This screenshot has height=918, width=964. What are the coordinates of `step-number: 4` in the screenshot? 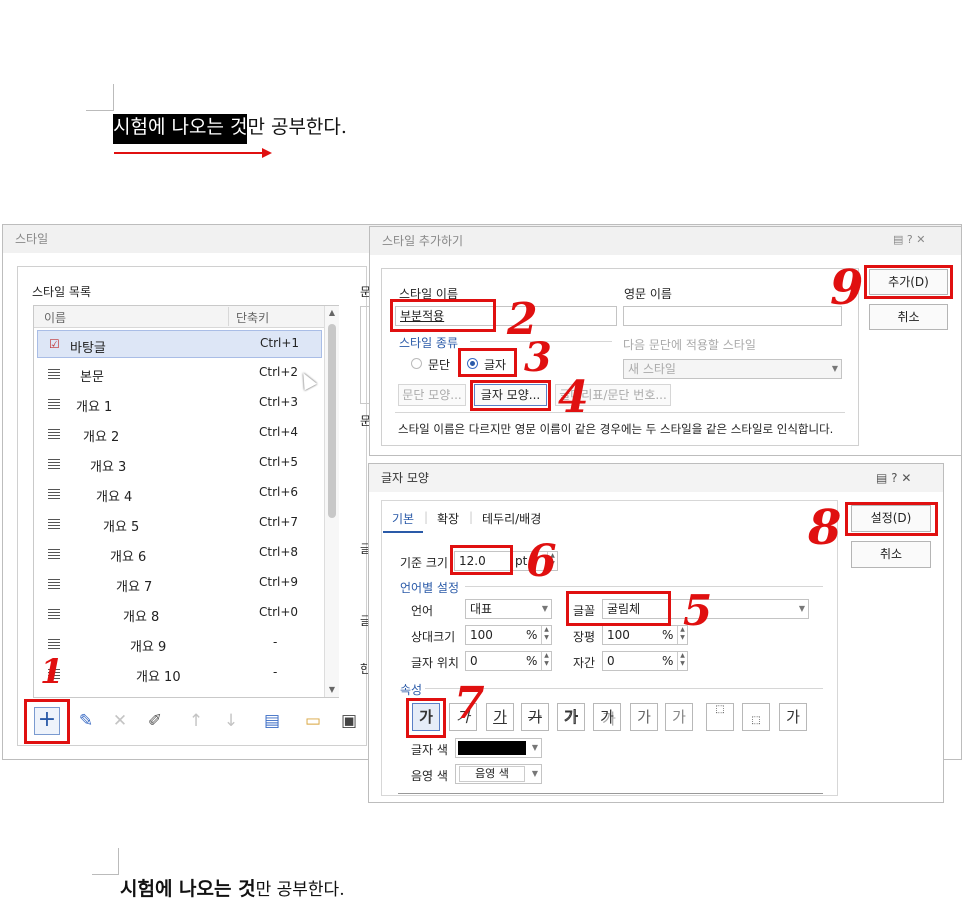 It's located at (573, 397).